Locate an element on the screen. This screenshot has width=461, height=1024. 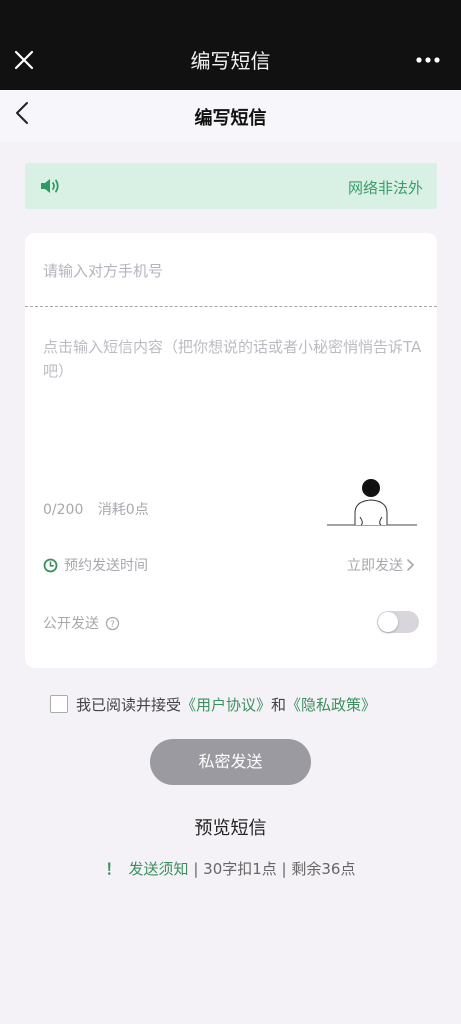
chevron-right-icon is located at coordinates (411, 565).